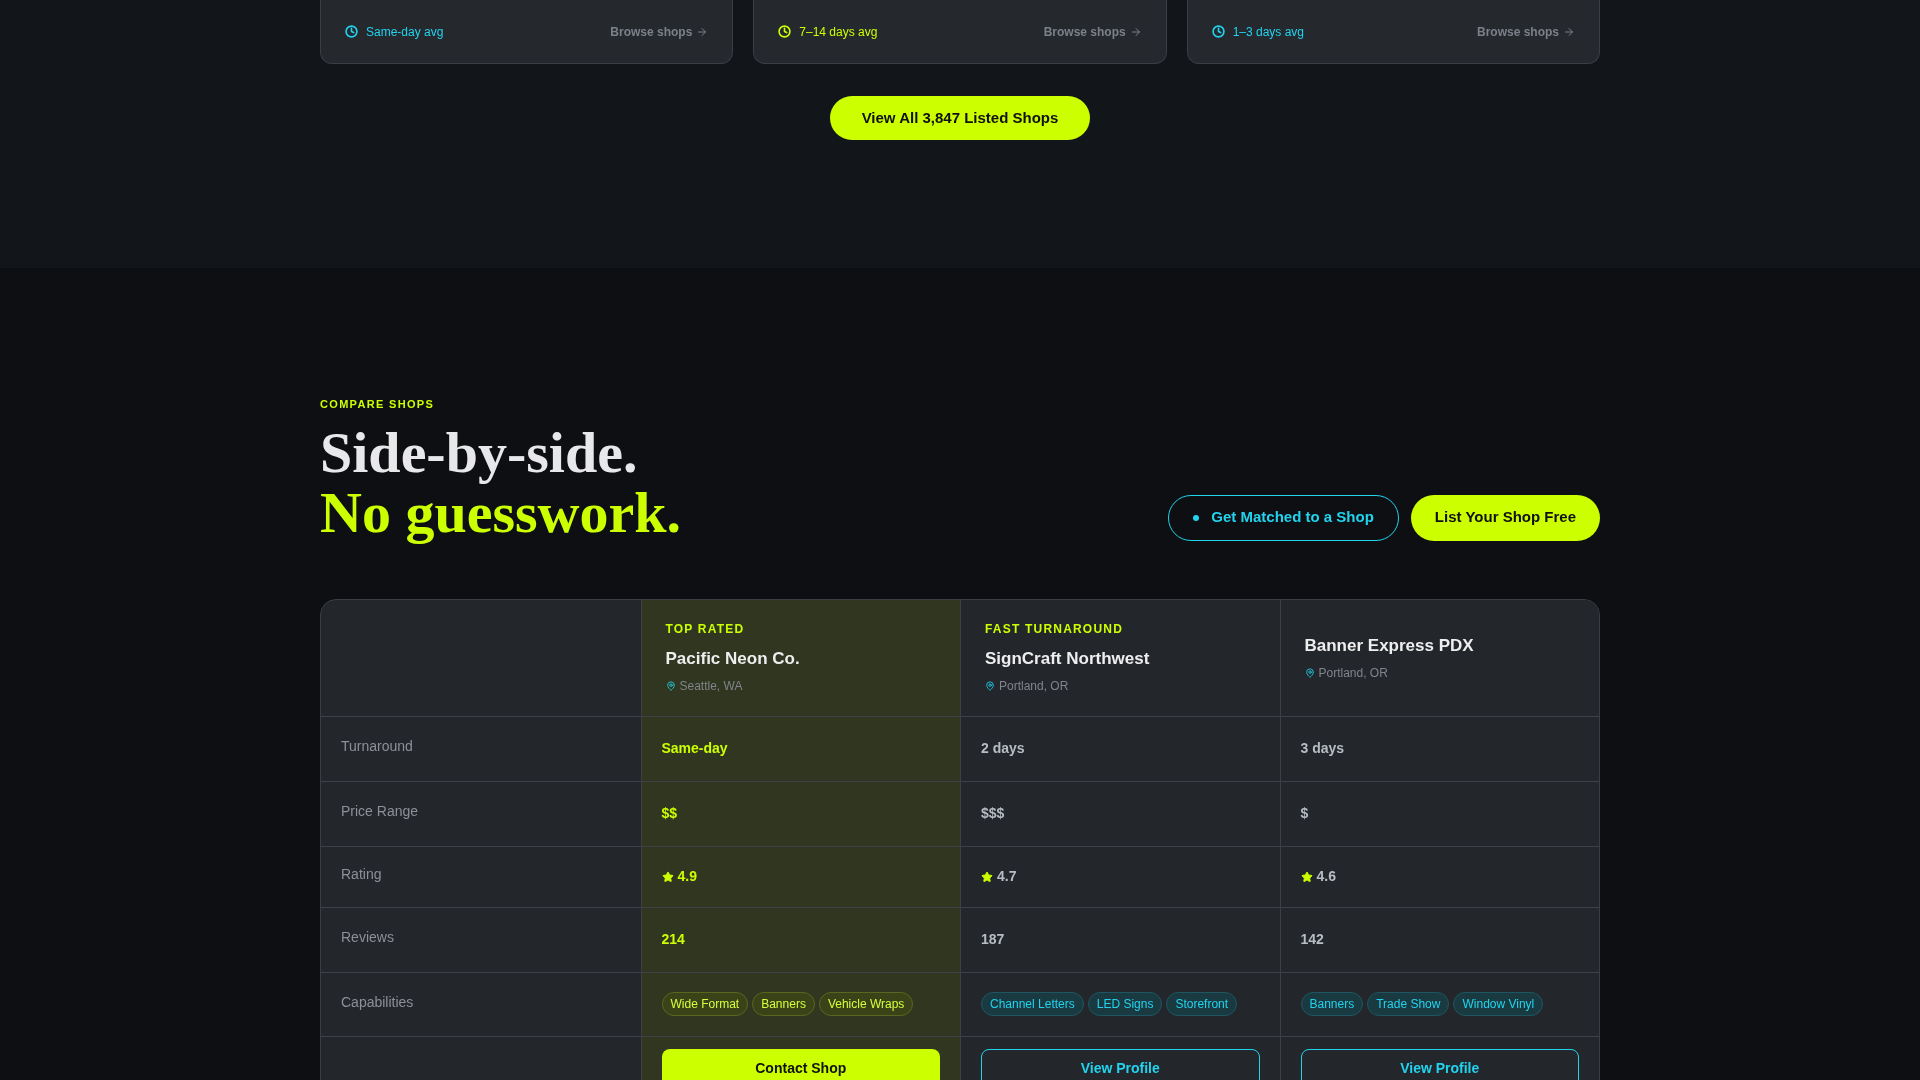  I want to click on capability-tag: LED Signs, so click(1125, 1004).